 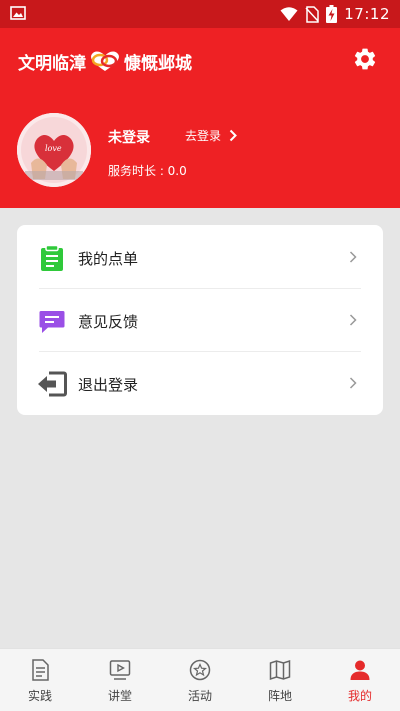 I want to click on username: 未登录, so click(x=129, y=138).